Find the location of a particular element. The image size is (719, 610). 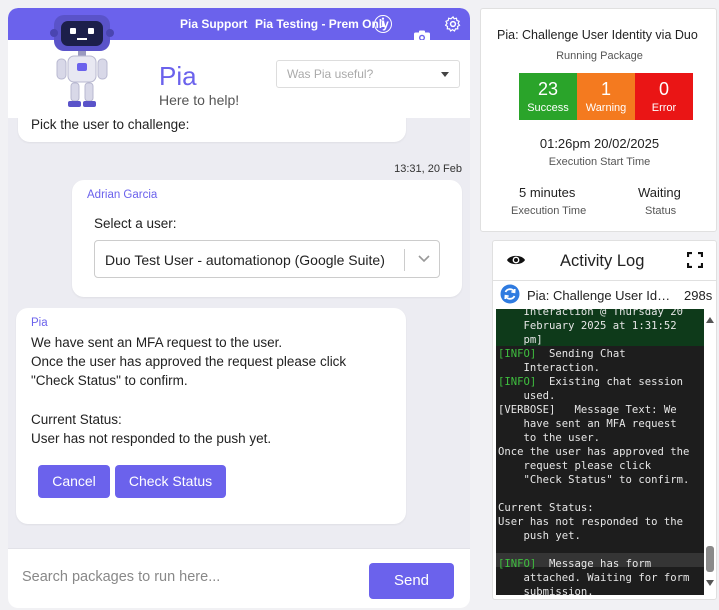

log-line: Interaction. is located at coordinates (549, 368).